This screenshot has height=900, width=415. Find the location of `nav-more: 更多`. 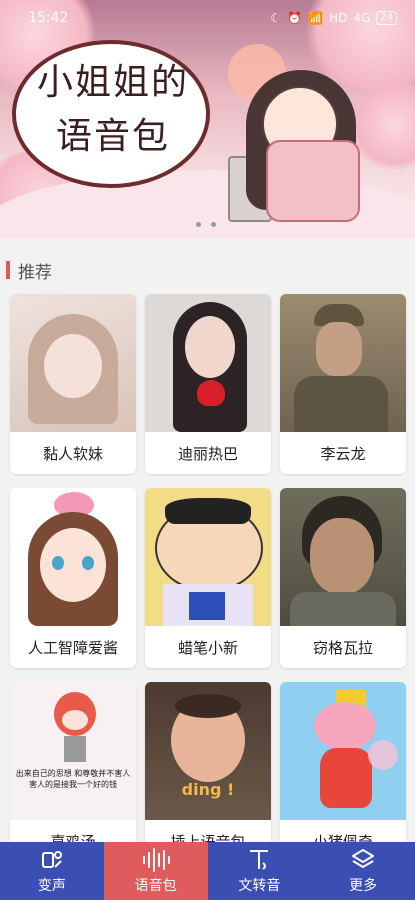

nav-more: 更多 is located at coordinates (363, 871).